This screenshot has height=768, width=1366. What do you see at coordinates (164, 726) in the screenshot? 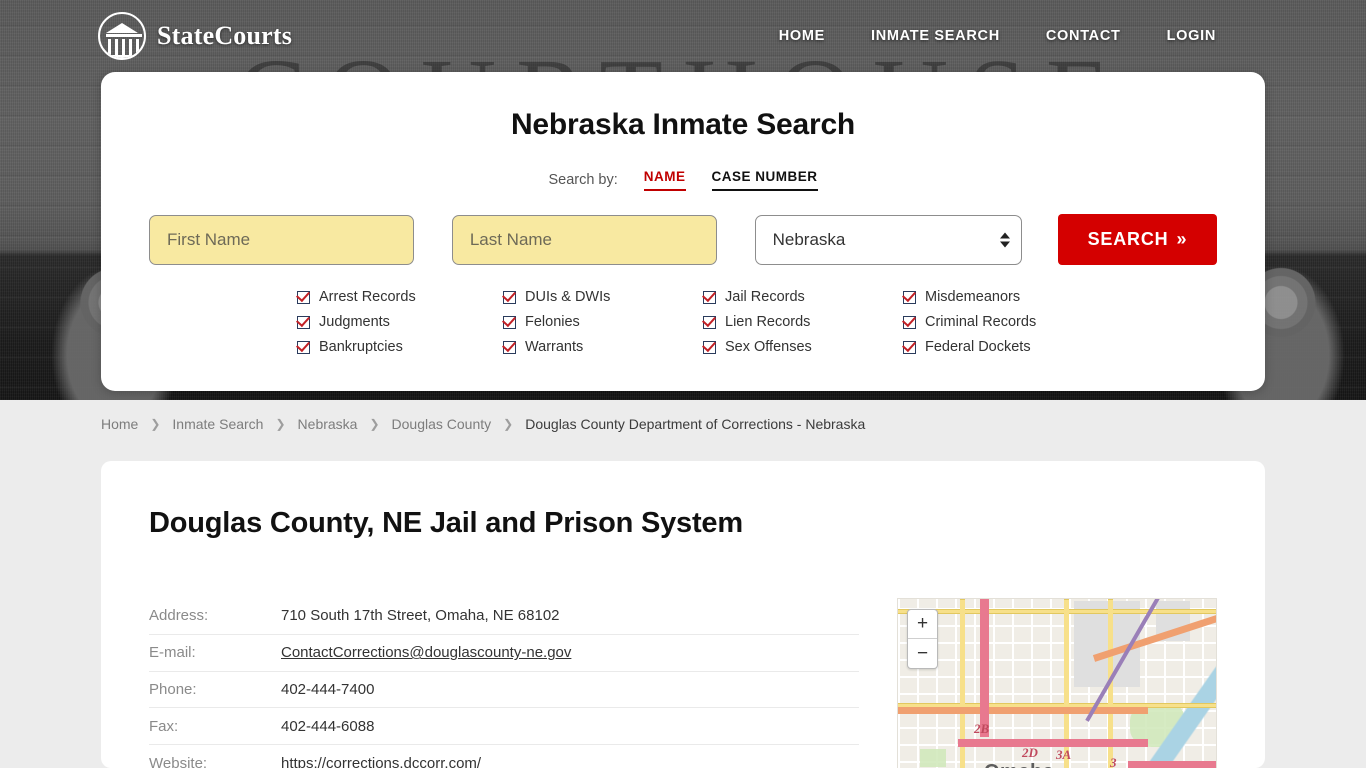
I see `row-label: Fax:` at bounding box center [164, 726].